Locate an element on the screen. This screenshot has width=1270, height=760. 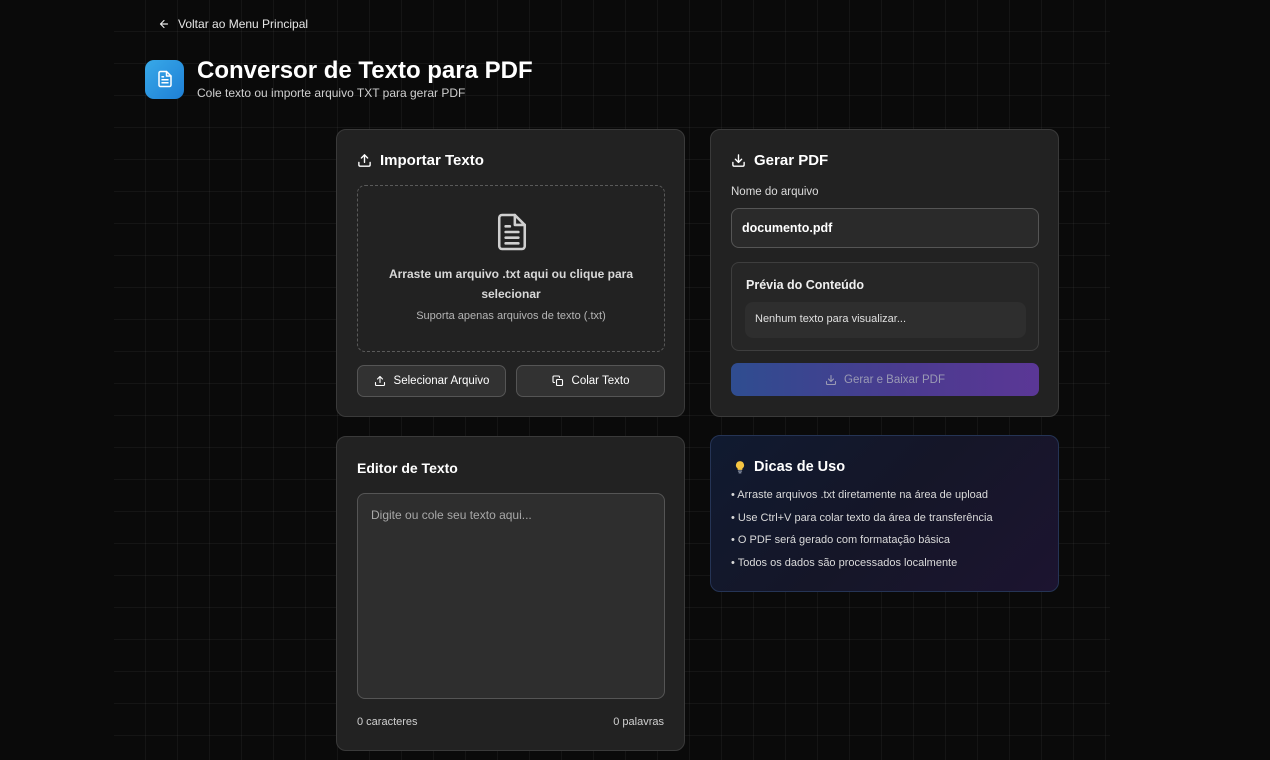
select-file-button: Selecionar Arquivo is located at coordinates (431, 381).